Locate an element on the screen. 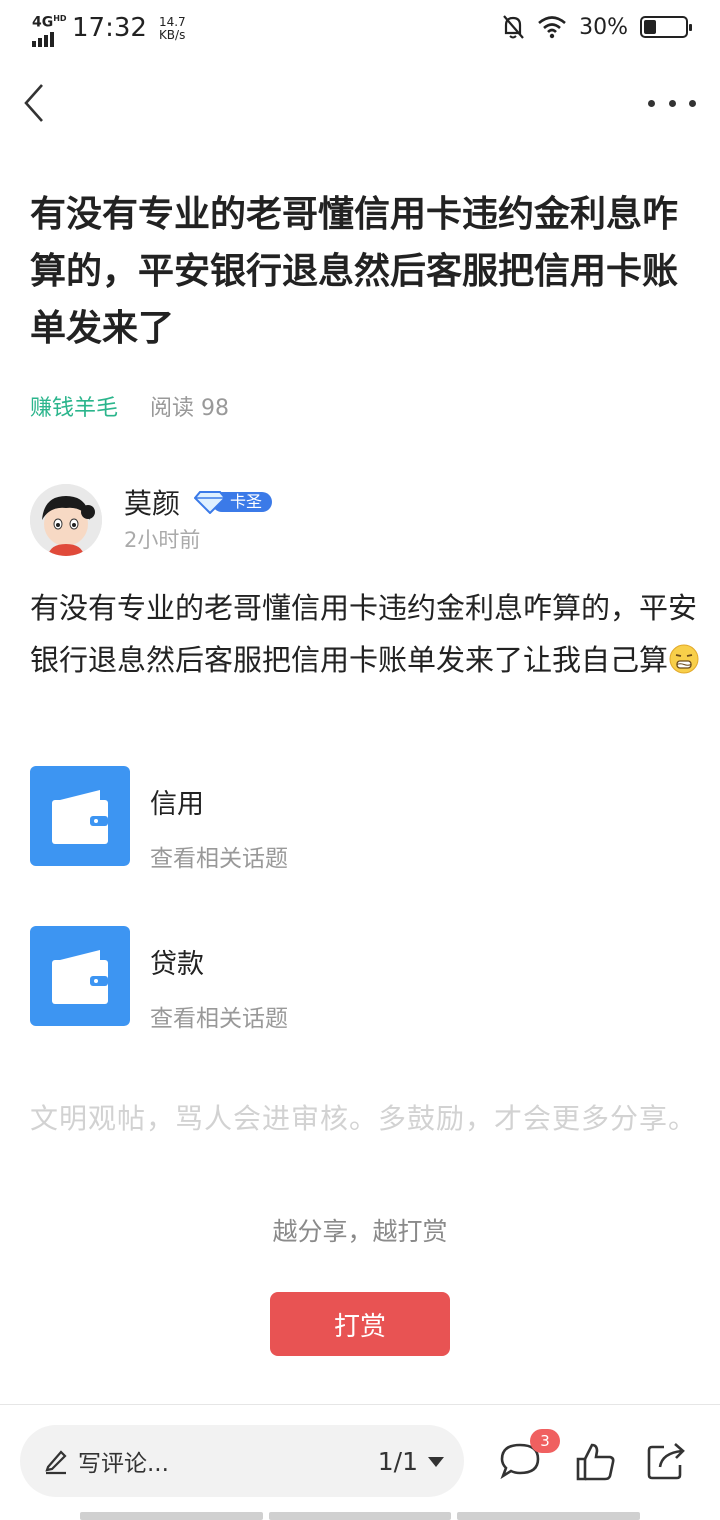  avatar-image is located at coordinates (66, 520).